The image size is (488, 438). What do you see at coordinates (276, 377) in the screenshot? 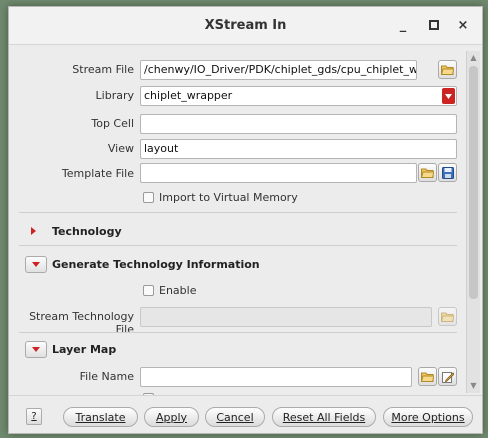
I see `layer-map-file-name-input` at bounding box center [276, 377].